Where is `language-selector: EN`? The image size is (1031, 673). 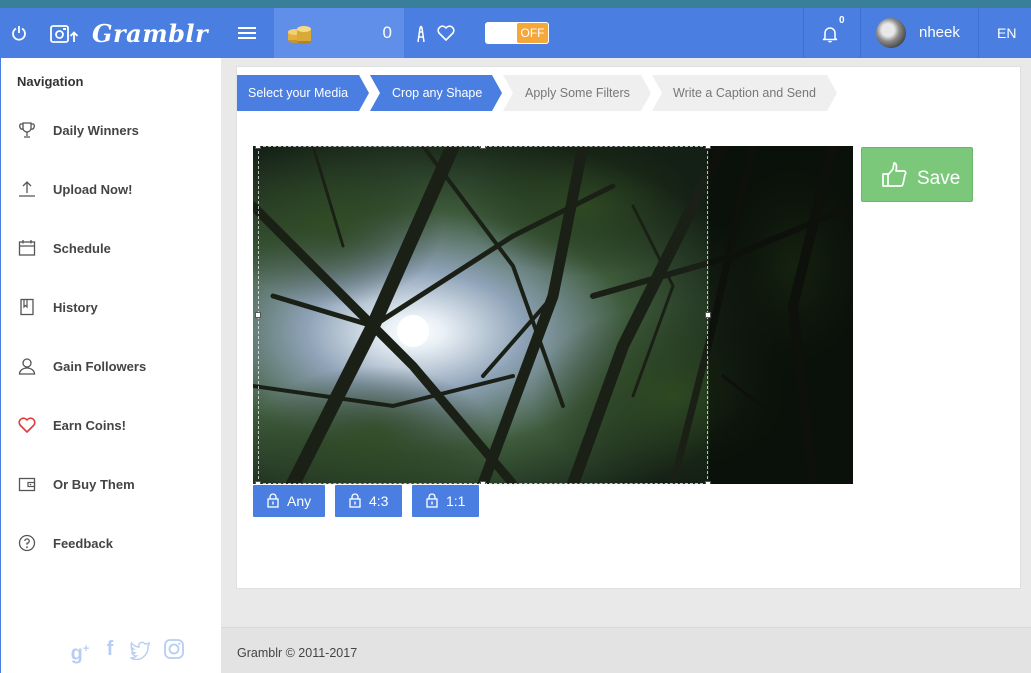
language-selector: EN is located at coordinates (1006, 33).